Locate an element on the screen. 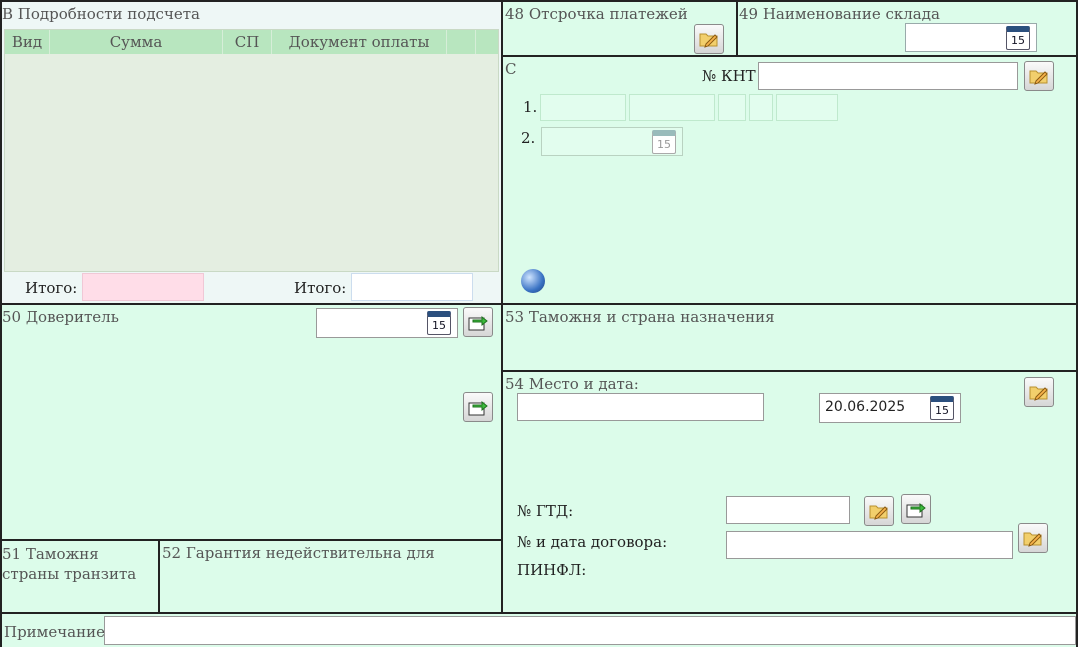 This screenshot has width=1078, height=647. date-field-54: 20.06.2025 15 is located at coordinates (890, 408).